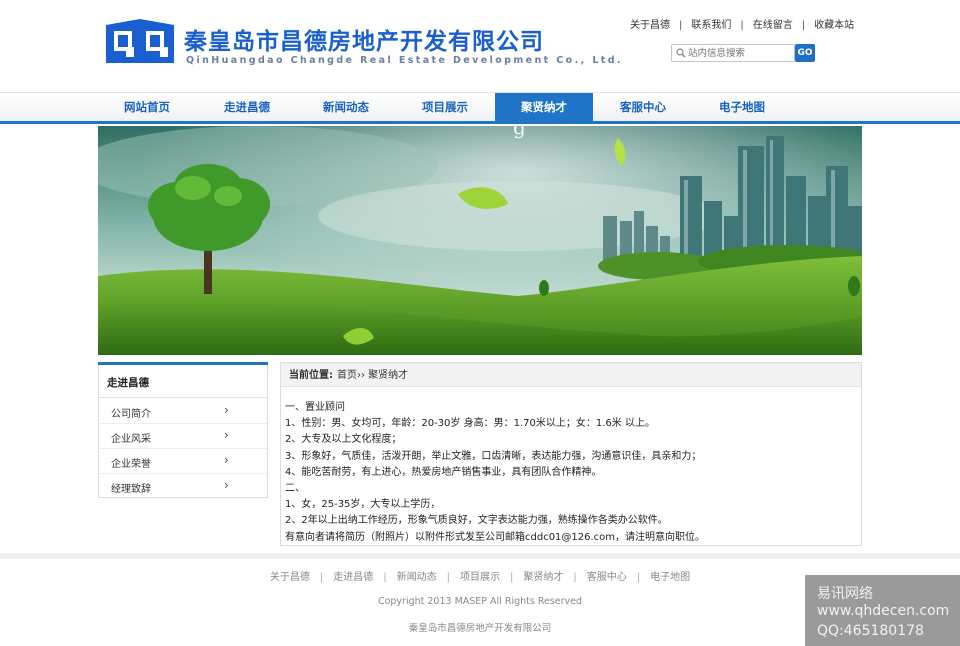 The image size is (960, 646). Describe the element at coordinates (128, 383) in the screenshot. I see `sidebar-title: 走进昌德` at that location.